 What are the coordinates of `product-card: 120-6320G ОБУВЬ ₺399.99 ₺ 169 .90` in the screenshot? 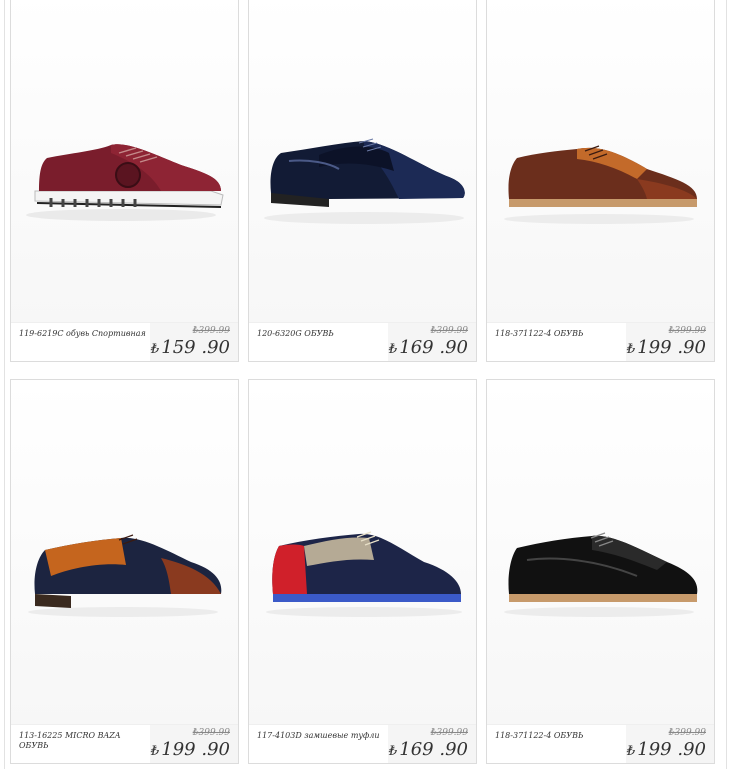 It's located at (362, 181).